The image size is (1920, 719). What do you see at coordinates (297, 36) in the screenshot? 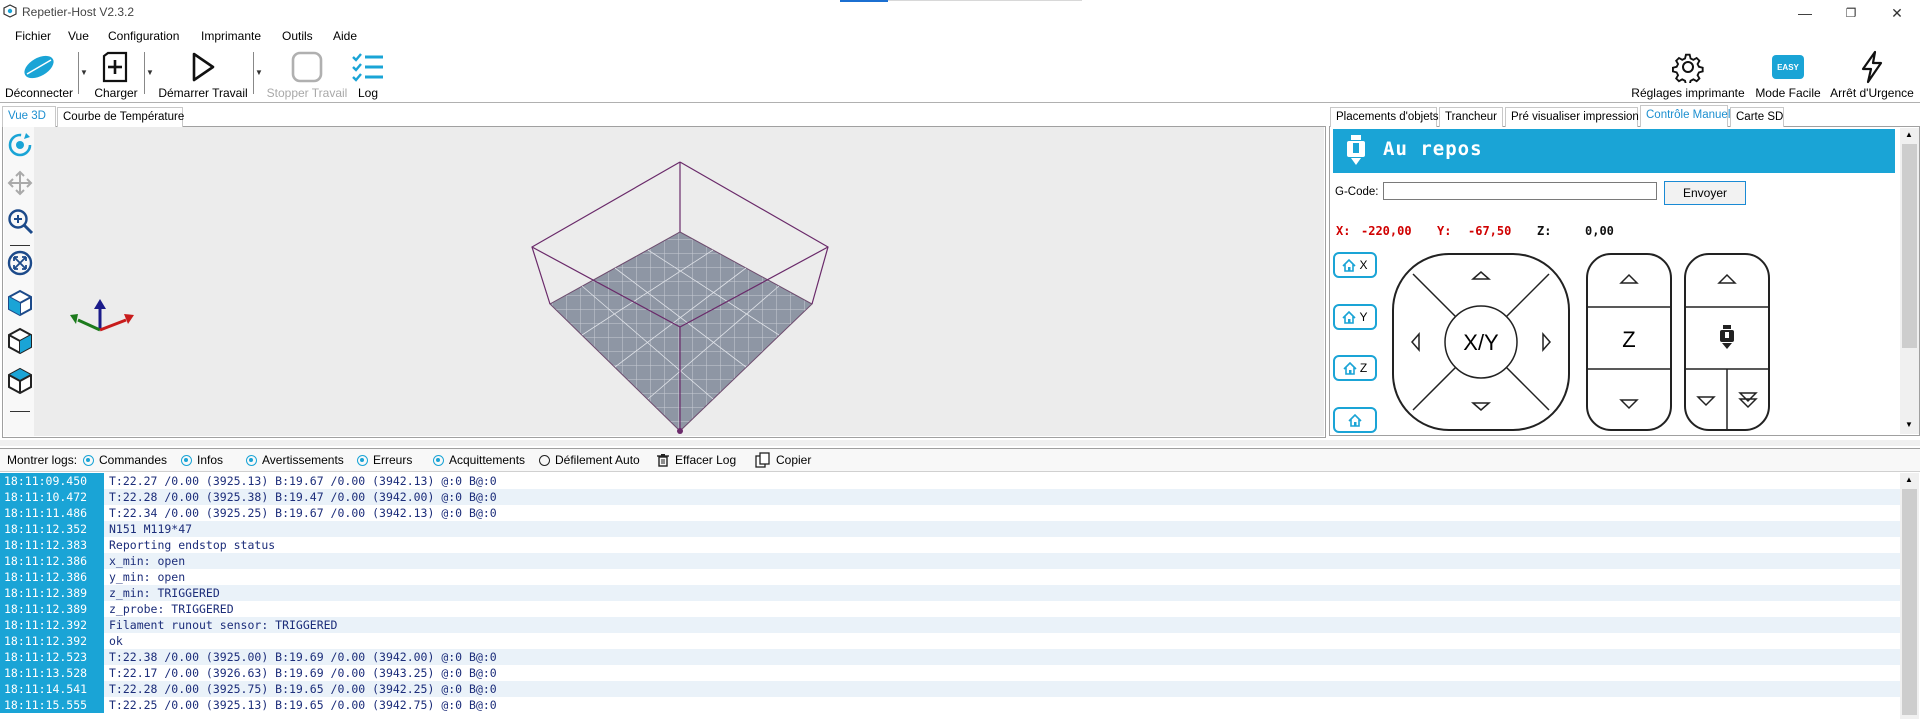
I see `menu-outils: Outils` at bounding box center [297, 36].